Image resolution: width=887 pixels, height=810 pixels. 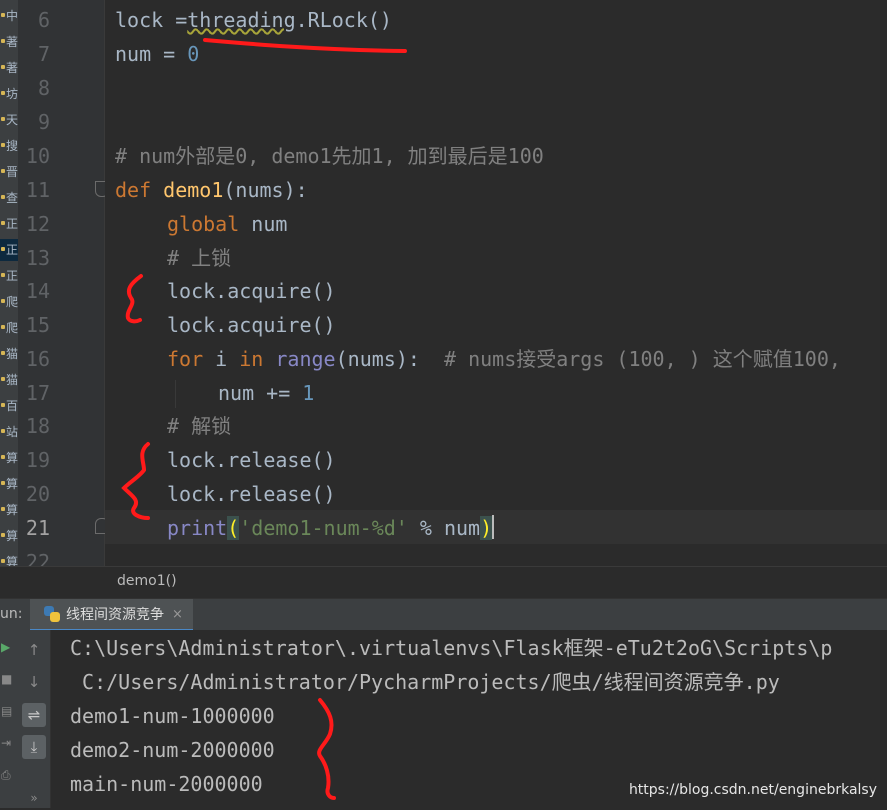 What do you see at coordinates (172, 750) in the screenshot?
I see `console-line: demo2-num-2000000` at bounding box center [172, 750].